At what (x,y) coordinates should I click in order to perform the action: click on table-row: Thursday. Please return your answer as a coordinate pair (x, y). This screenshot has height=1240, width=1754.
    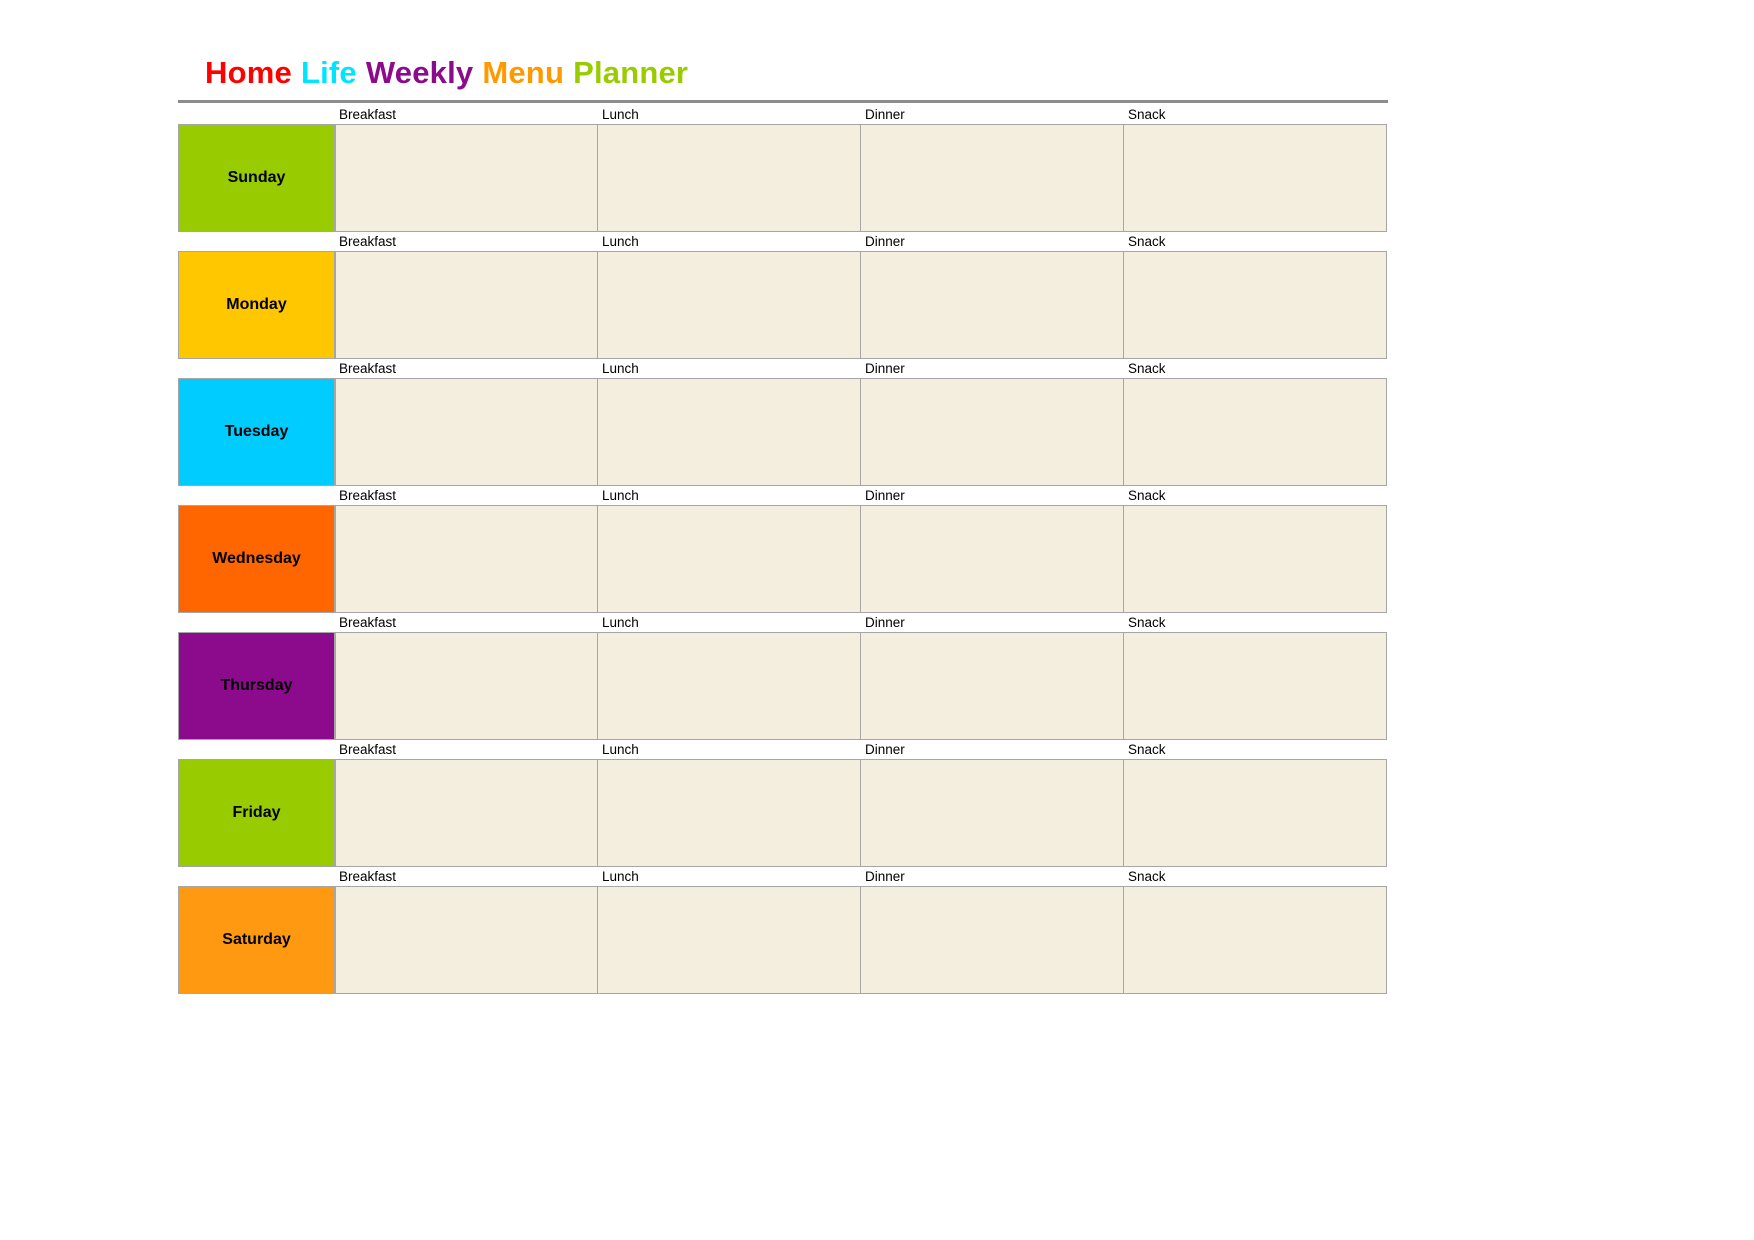
    Looking at the image, I should click on (783, 686).